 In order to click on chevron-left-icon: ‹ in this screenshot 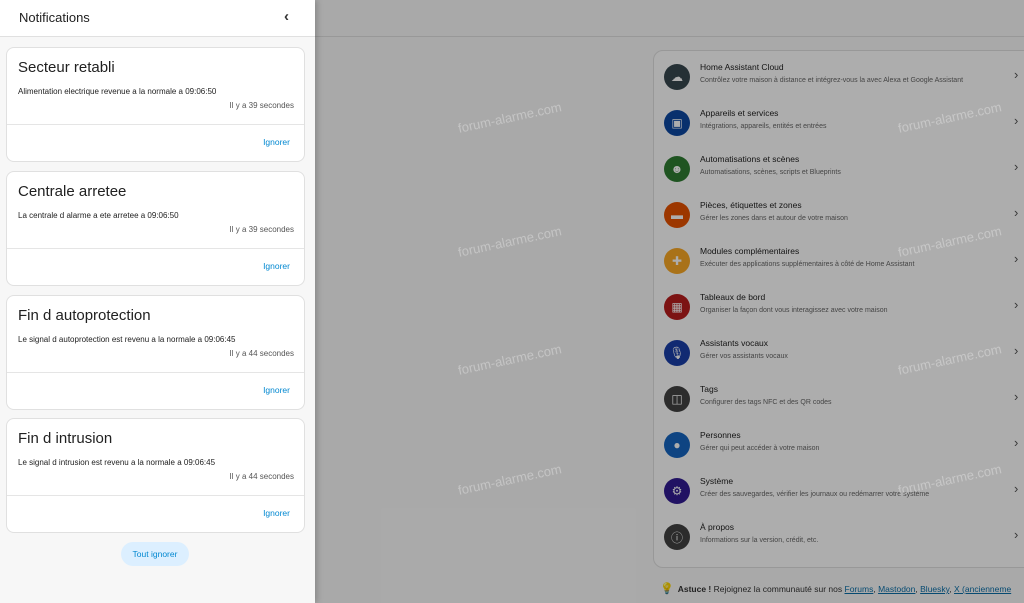, I will do `click(286, 16)`.